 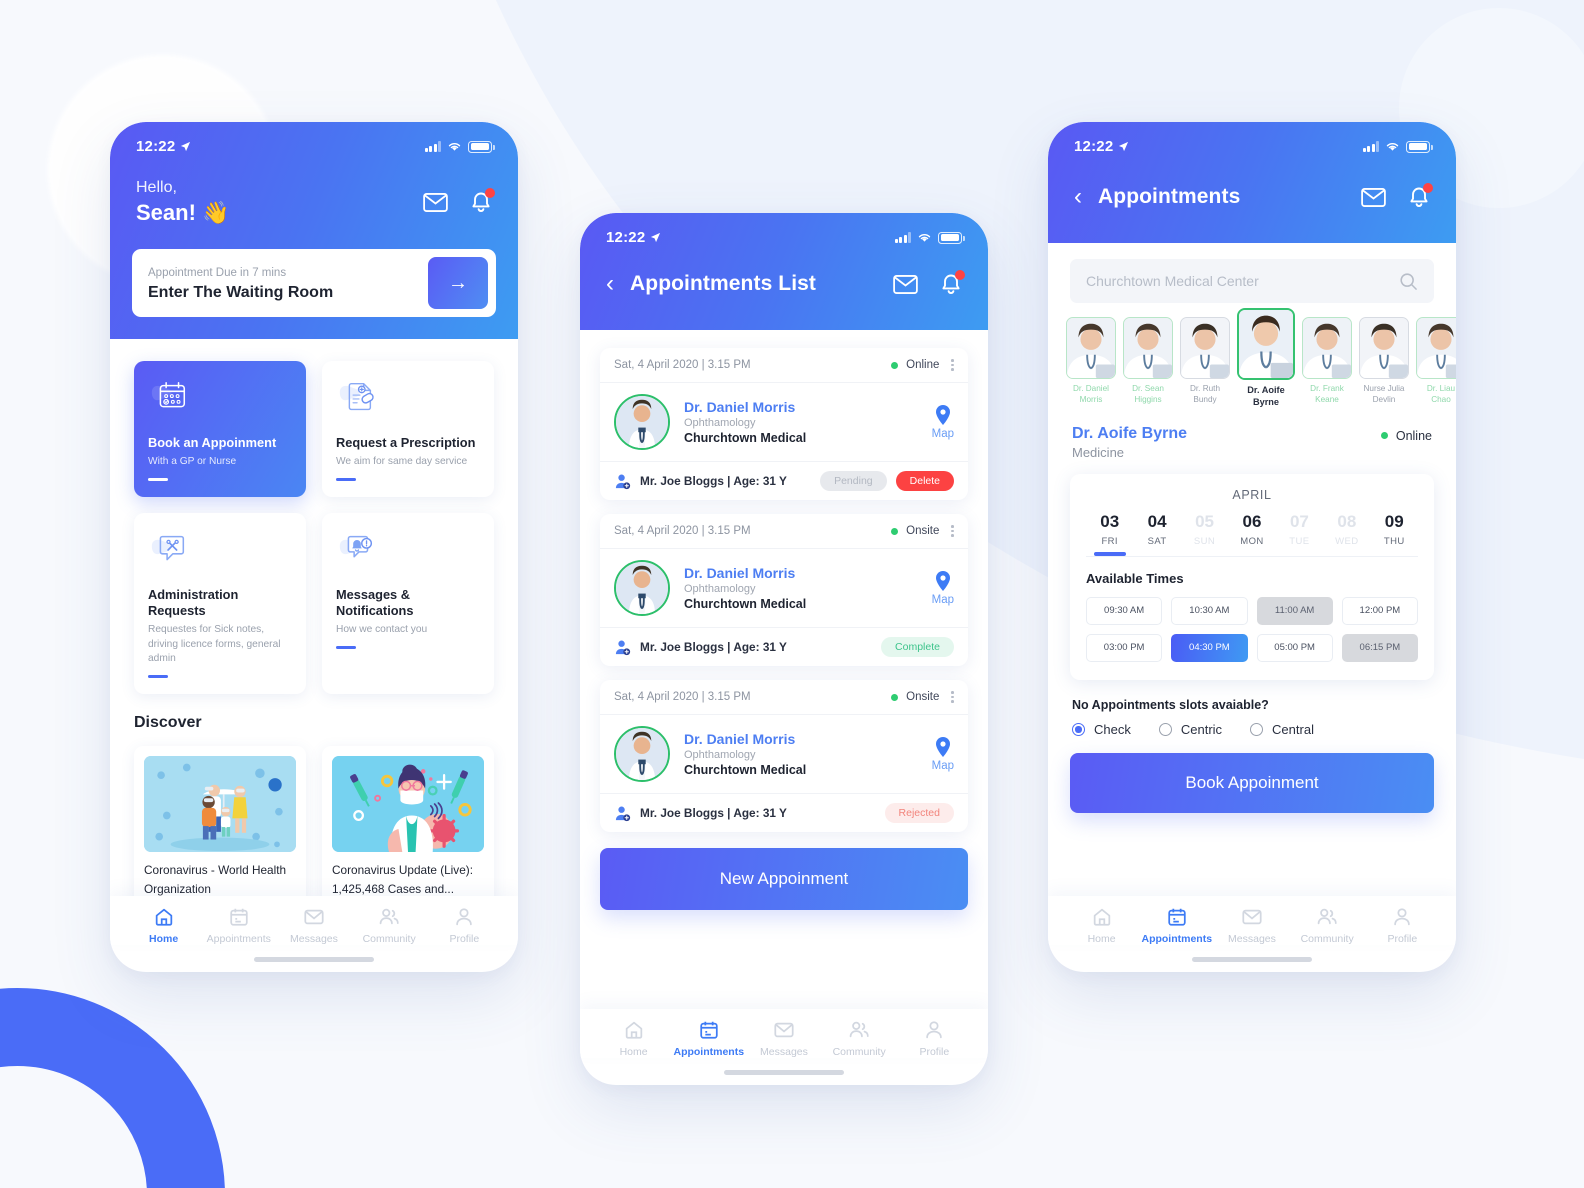 What do you see at coordinates (859, 1029) in the screenshot?
I see `people-icon` at bounding box center [859, 1029].